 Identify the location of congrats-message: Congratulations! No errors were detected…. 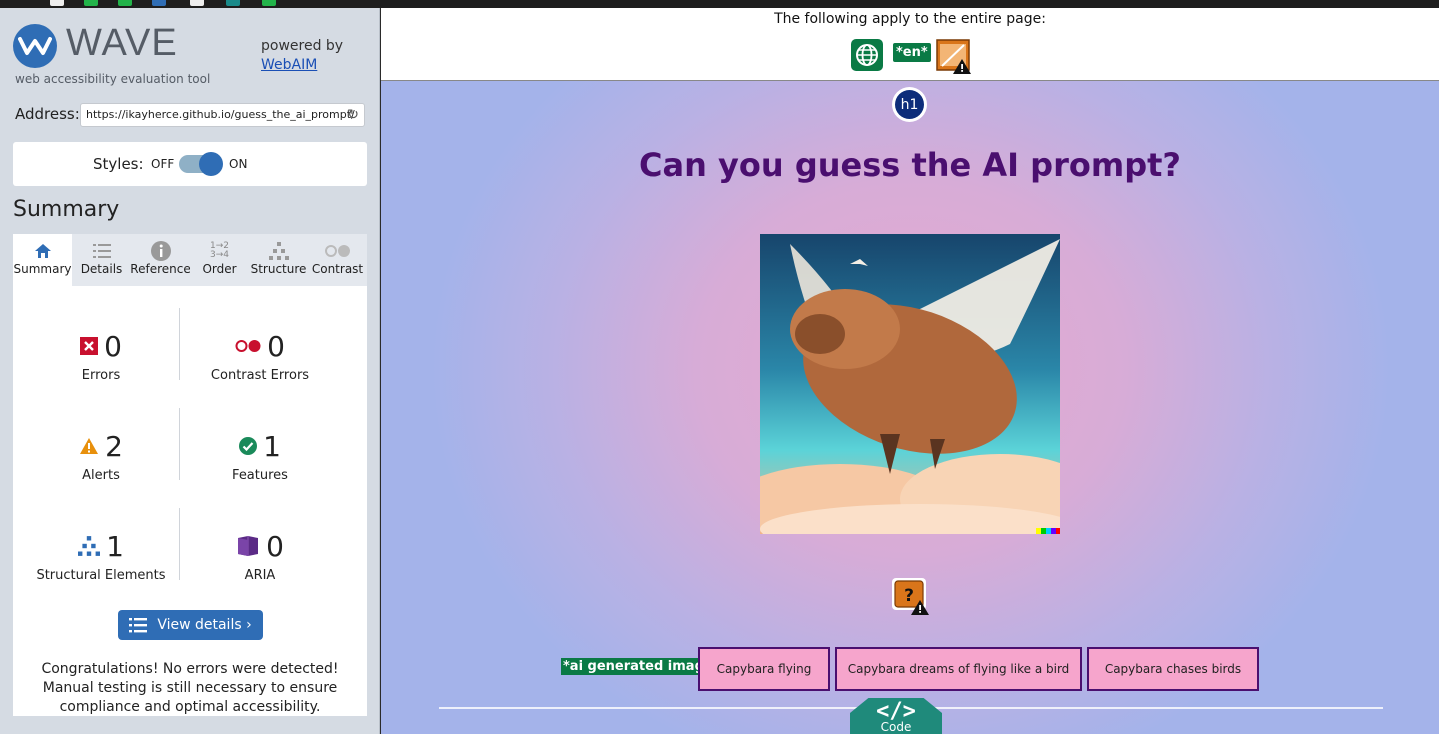
(190, 688).